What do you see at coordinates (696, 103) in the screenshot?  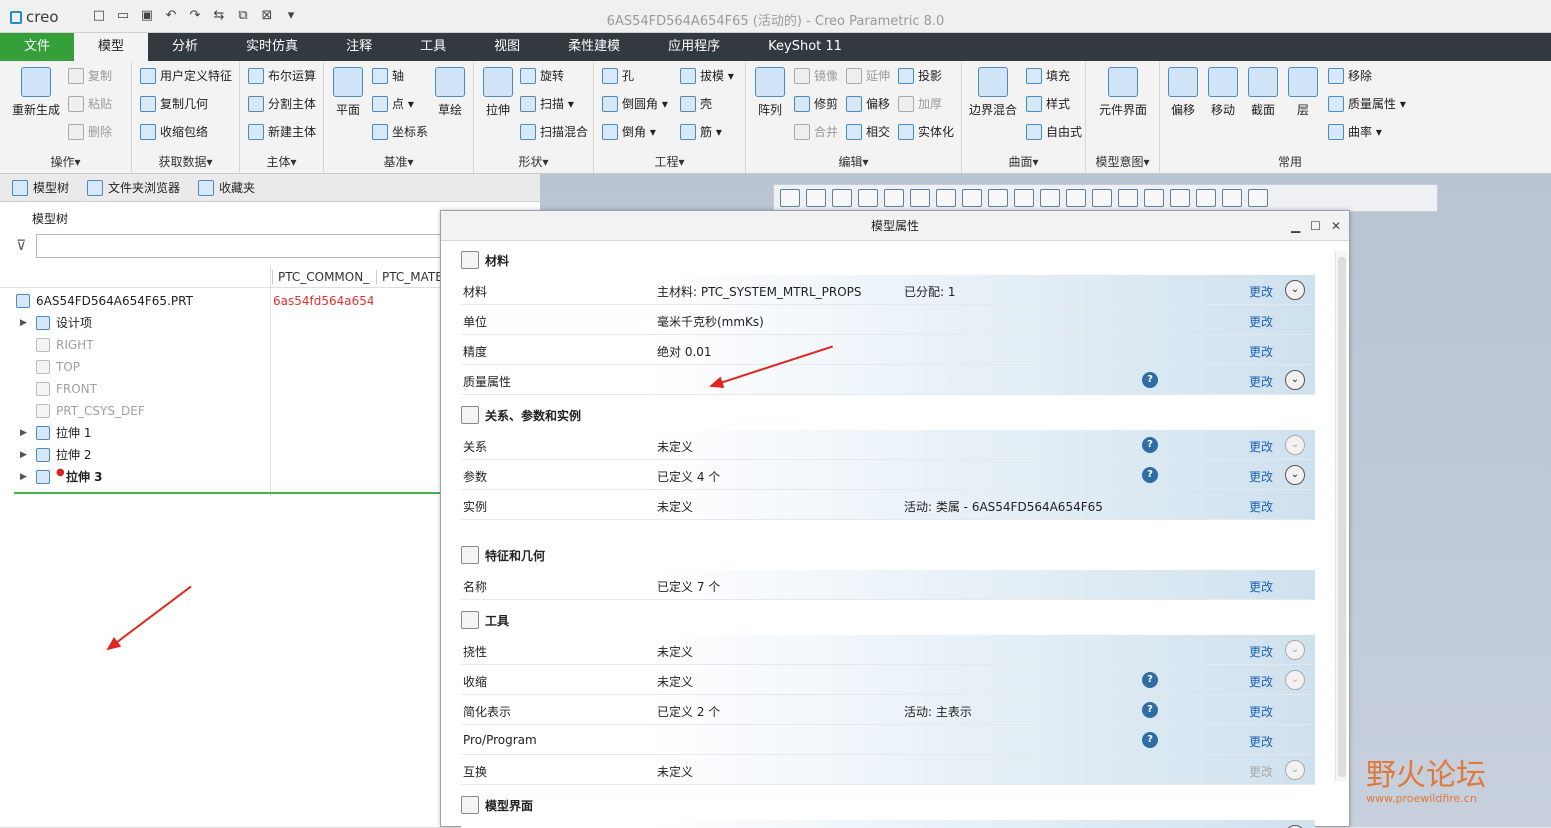 I see `shell-button: 壳` at bounding box center [696, 103].